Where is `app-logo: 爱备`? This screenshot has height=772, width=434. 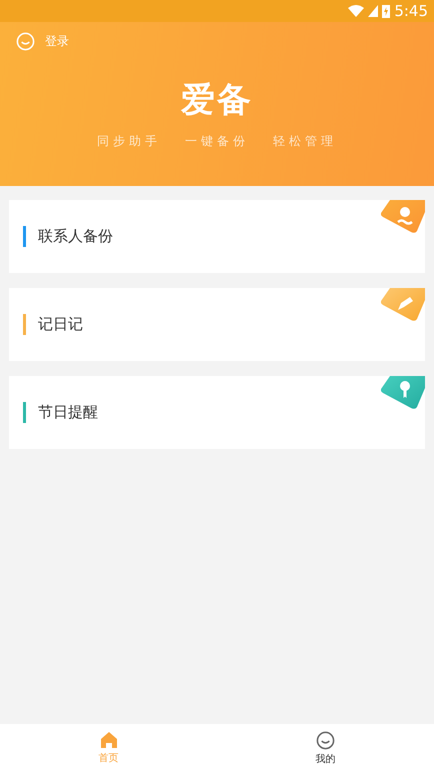
app-logo: 爱备 is located at coordinates (217, 100).